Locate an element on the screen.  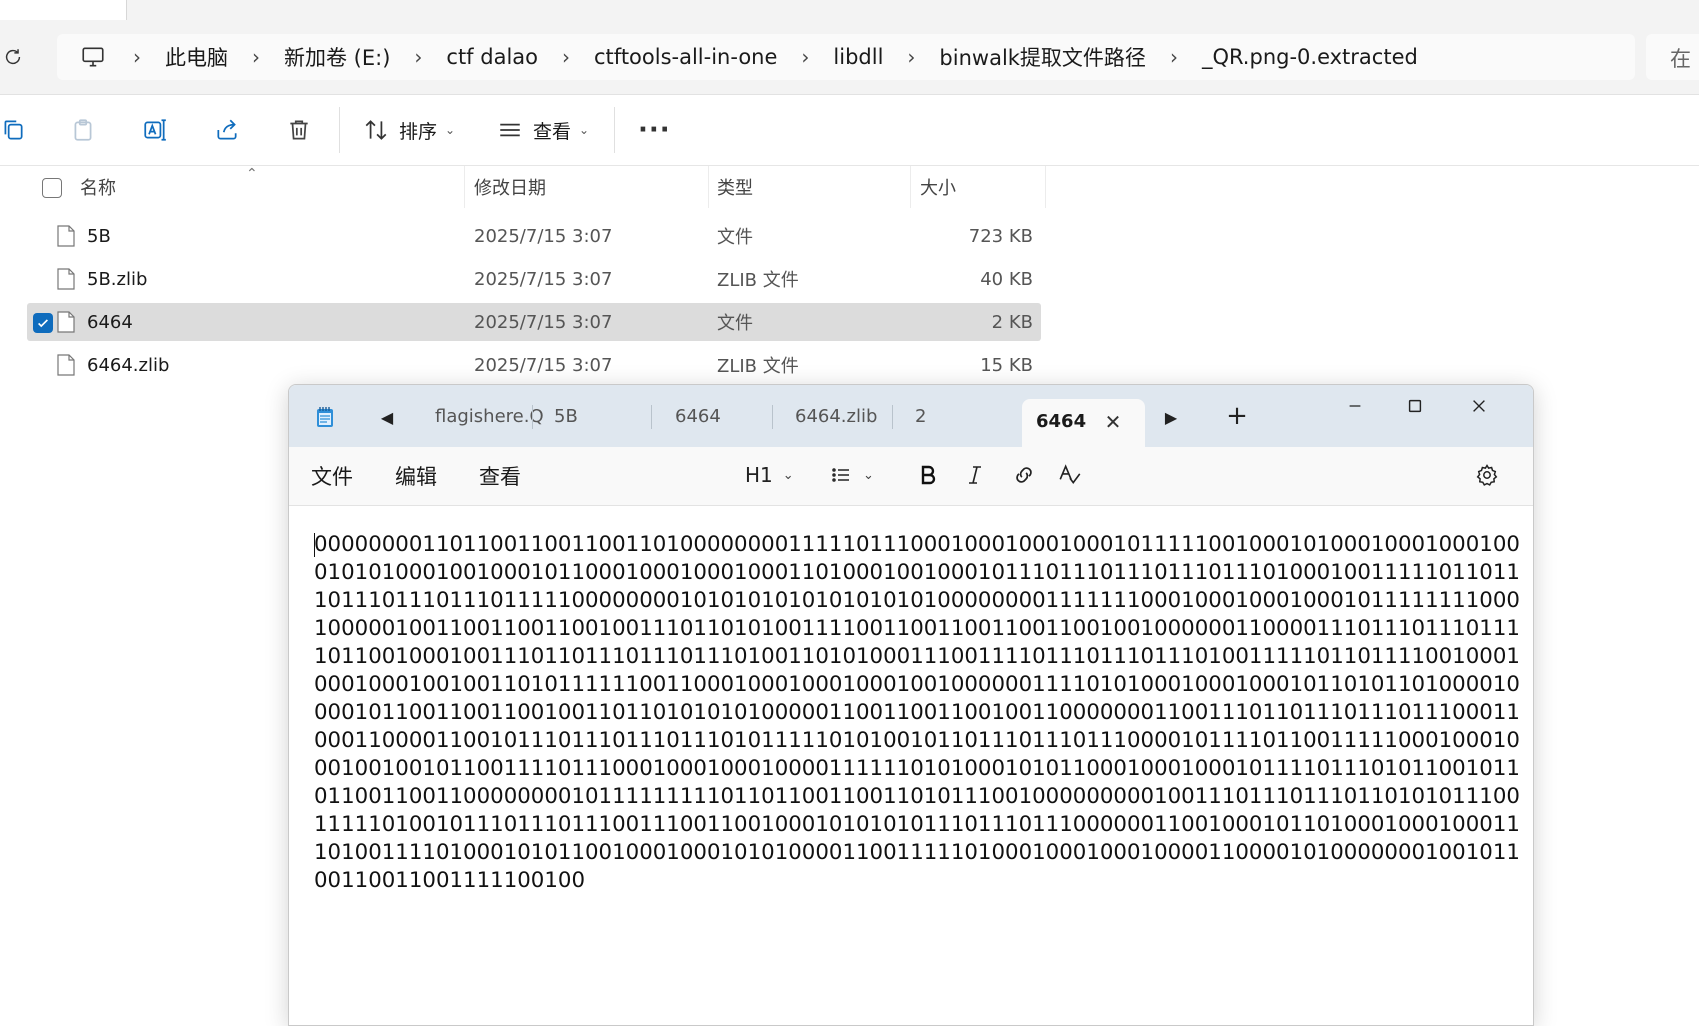
select-all-checkbox is located at coordinates (52, 188).